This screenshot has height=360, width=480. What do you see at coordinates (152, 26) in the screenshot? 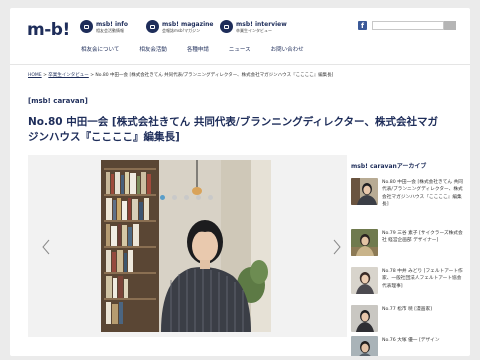
I see `magazine-icon` at bounding box center [152, 26].